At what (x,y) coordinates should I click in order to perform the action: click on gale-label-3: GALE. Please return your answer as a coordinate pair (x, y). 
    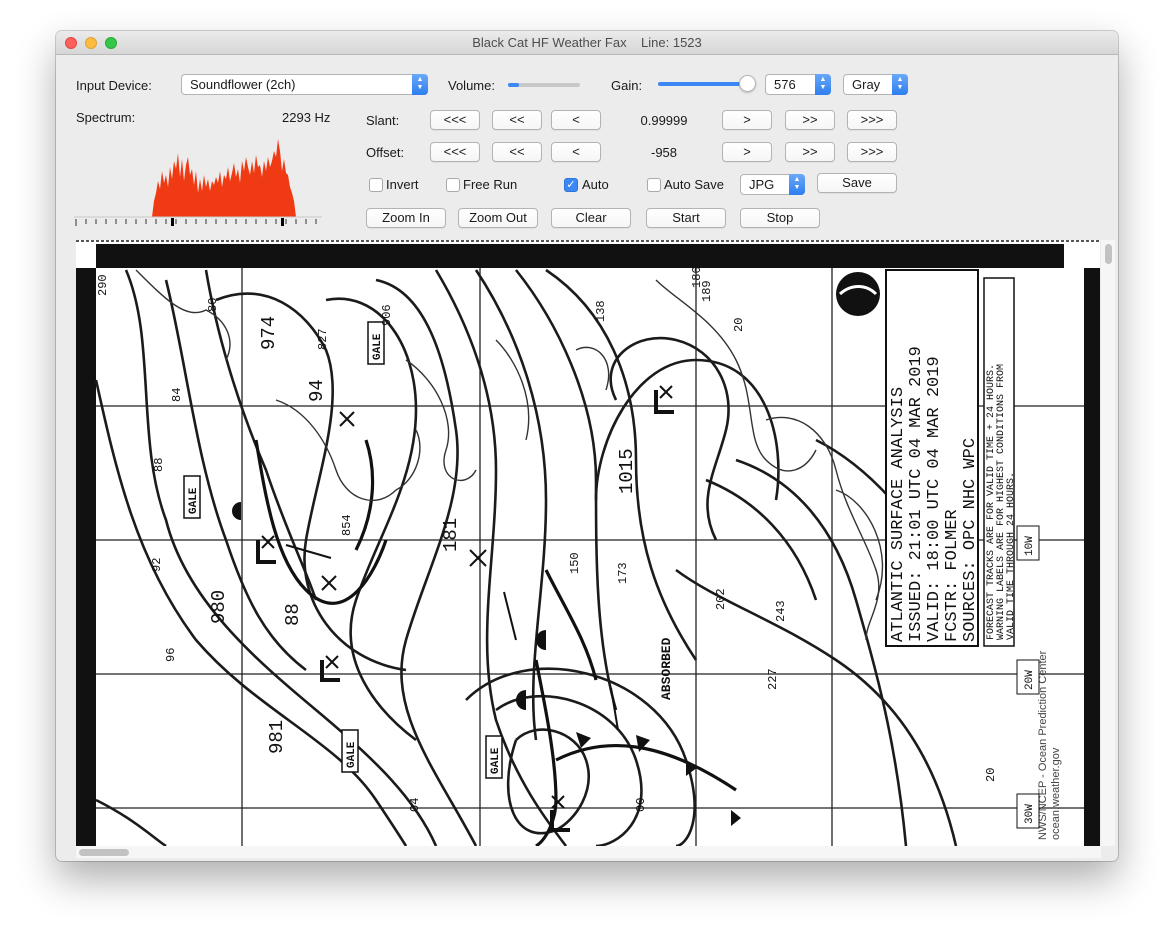
    Looking at the image, I should click on (352, 754).